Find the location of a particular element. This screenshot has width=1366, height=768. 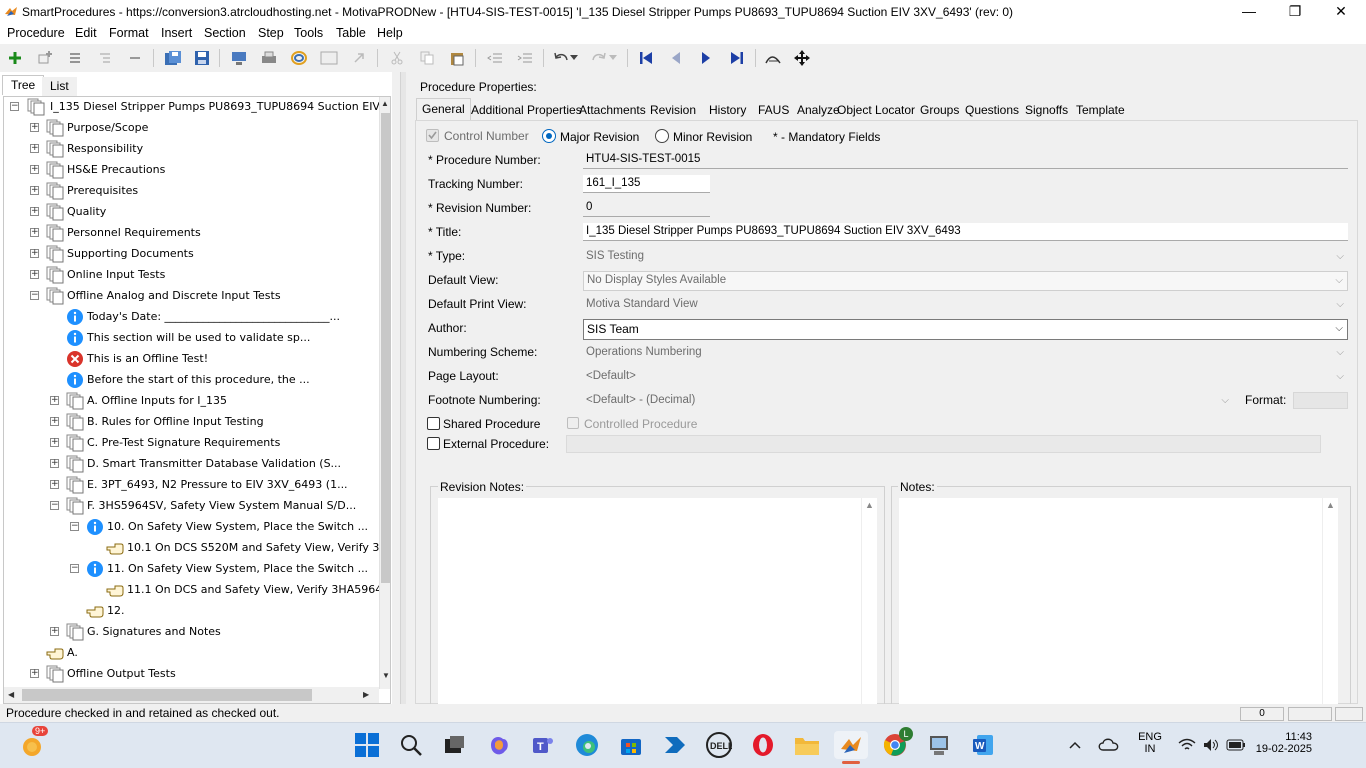

type-select: SIS Testing ⌵ is located at coordinates (965, 257).